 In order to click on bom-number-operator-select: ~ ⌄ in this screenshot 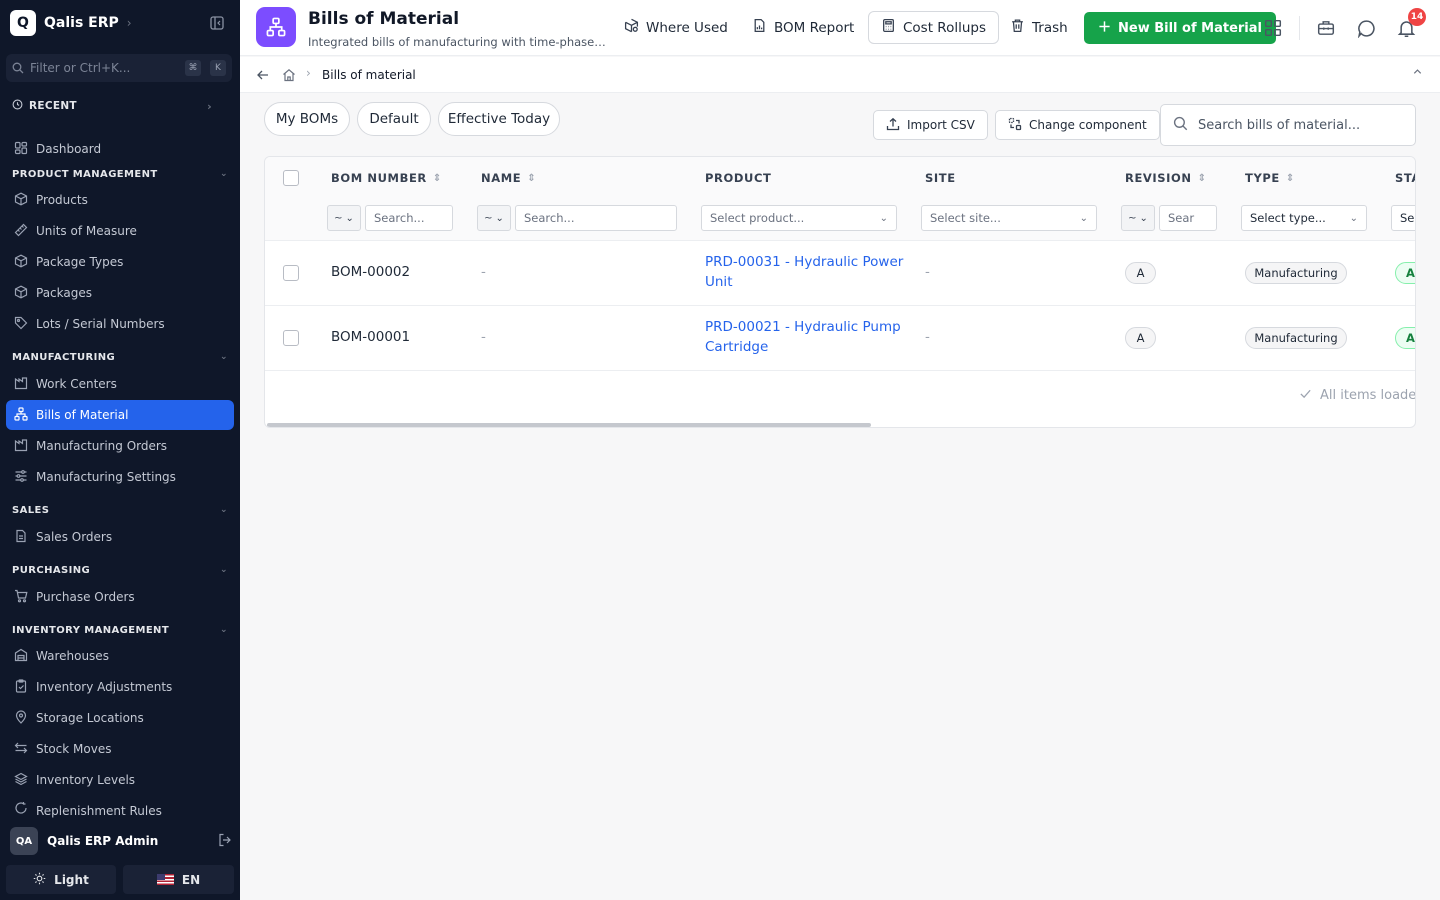, I will do `click(344, 218)`.